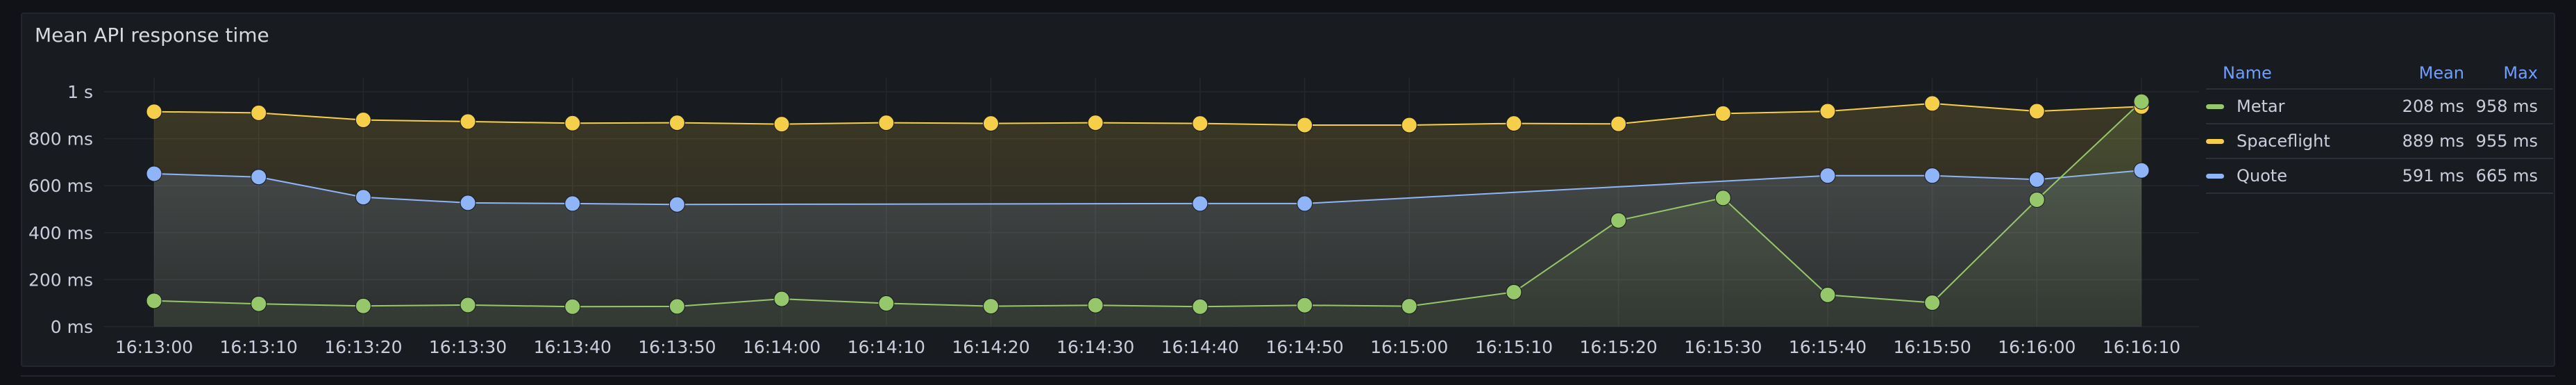 The image size is (2576, 385). What do you see at coordinates (2433, 141) in the screenshot?
I see `legend-mean-spaceflight: 889 ms` at bounding box center [2433, 141].